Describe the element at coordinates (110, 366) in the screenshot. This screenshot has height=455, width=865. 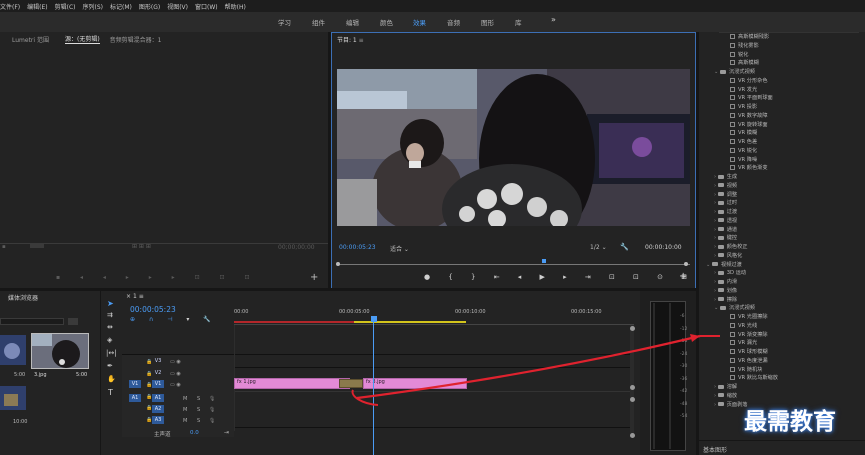
I see `pen-tool-icon: ✒` at that location.